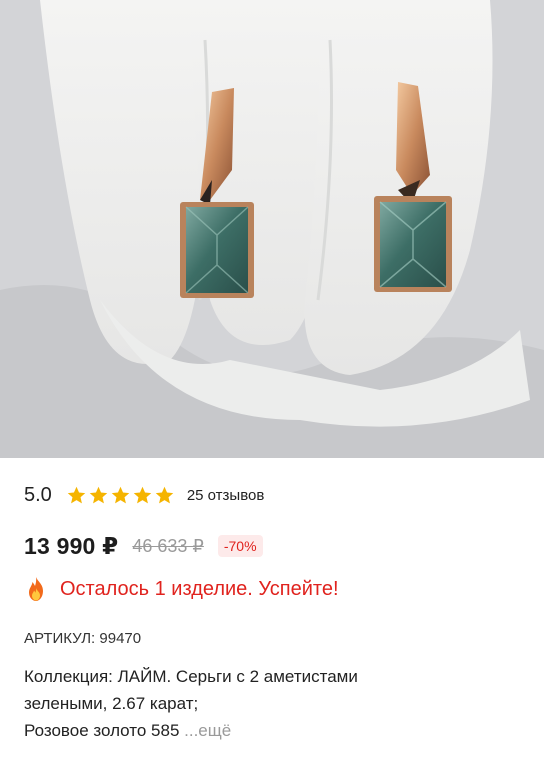  Describe the element at coordinates (168, 545) in the screenshot. I see `old-price: 46 633 ₽` at that location.